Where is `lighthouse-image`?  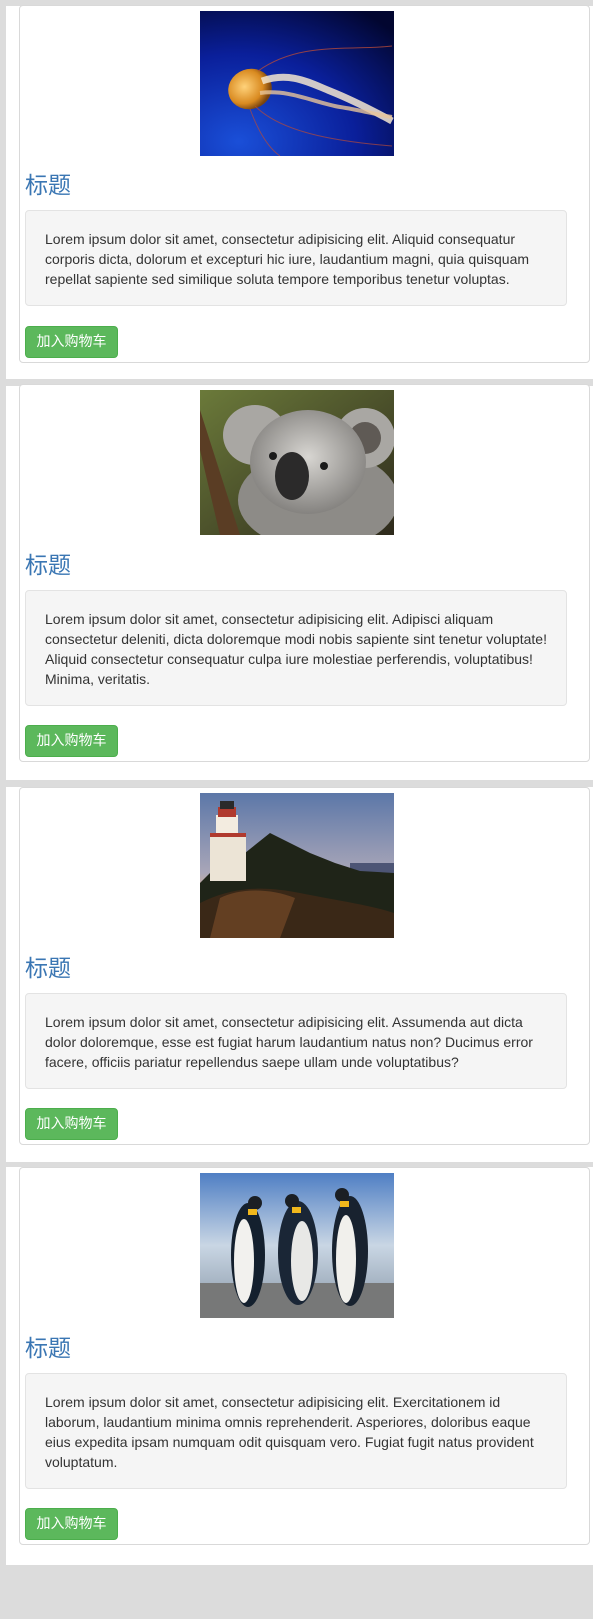
lighthouse-image is located at coordinates (297, 865).